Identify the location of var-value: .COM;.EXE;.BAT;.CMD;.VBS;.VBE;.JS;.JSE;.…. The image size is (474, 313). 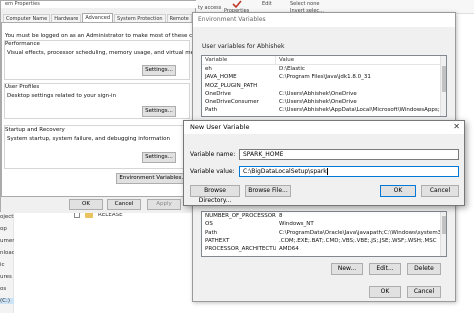
(358, 240).